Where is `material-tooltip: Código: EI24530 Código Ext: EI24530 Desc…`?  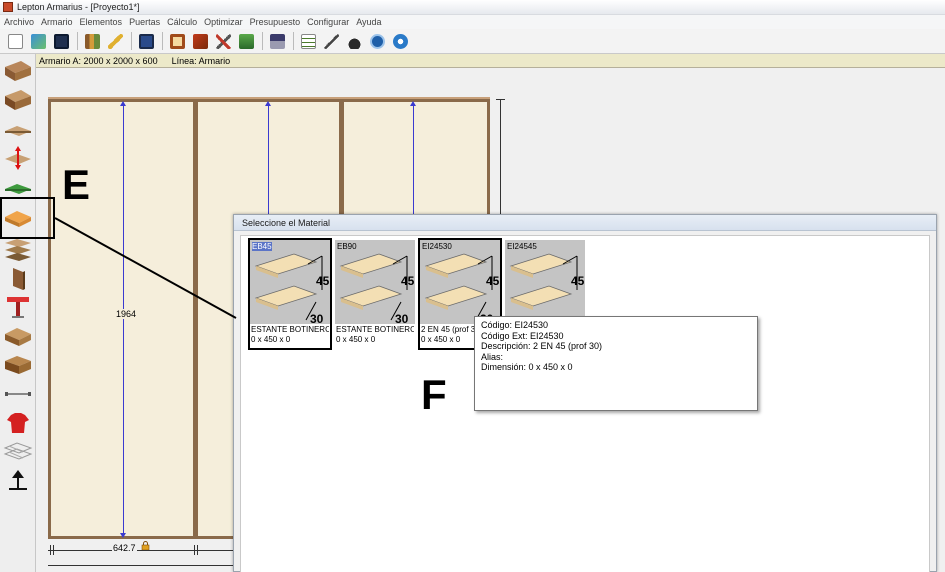
material-tooltip: Código: EI24530 Código Ext: EI24530 Desc… is located at coordinates (616, 363).